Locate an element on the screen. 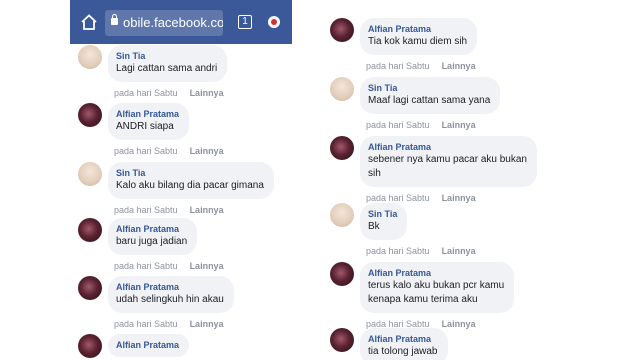  message-bubble: Sin Tia Maaf lagi cattan sama yana is located at coordinates (430, 95).